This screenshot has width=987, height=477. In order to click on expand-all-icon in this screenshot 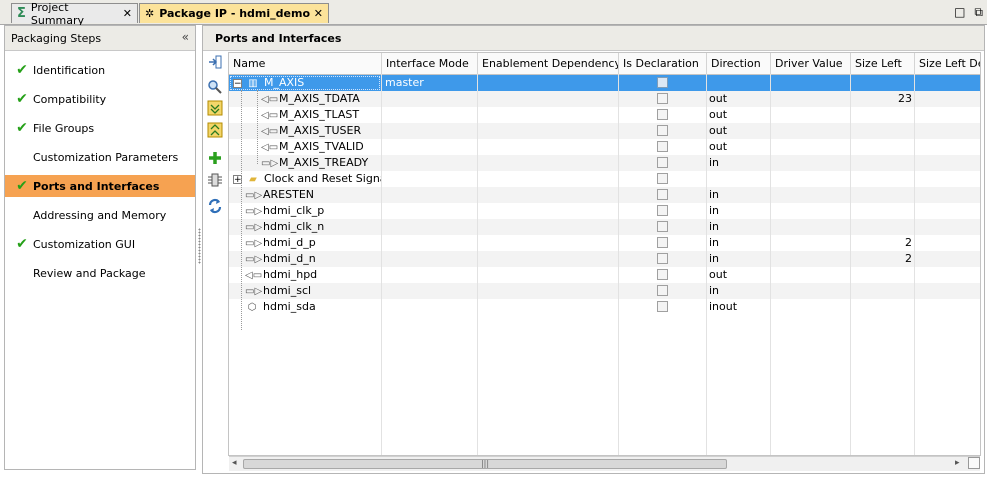, I will do `click(215, 130)`.